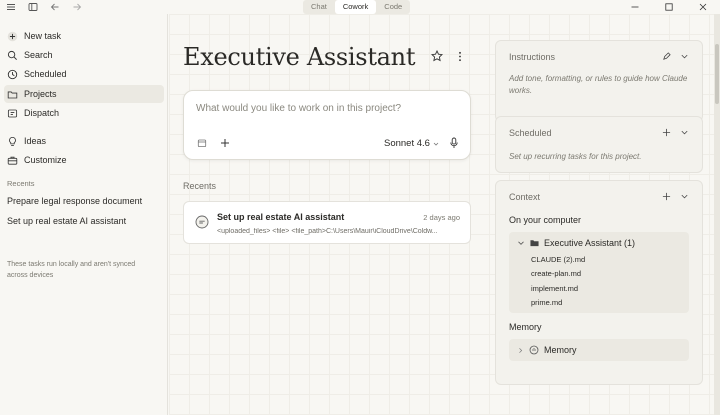 This screenshot has height=415, width=720. I want to click on sidebar-item-label: Search, so click(38, 55).